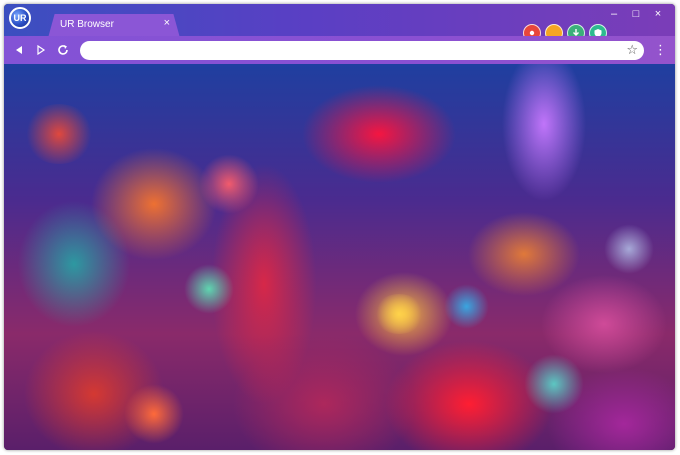 This screenshot has height=455, width=680. I want to click on tab-close-icon: ×, so click(167, 23).